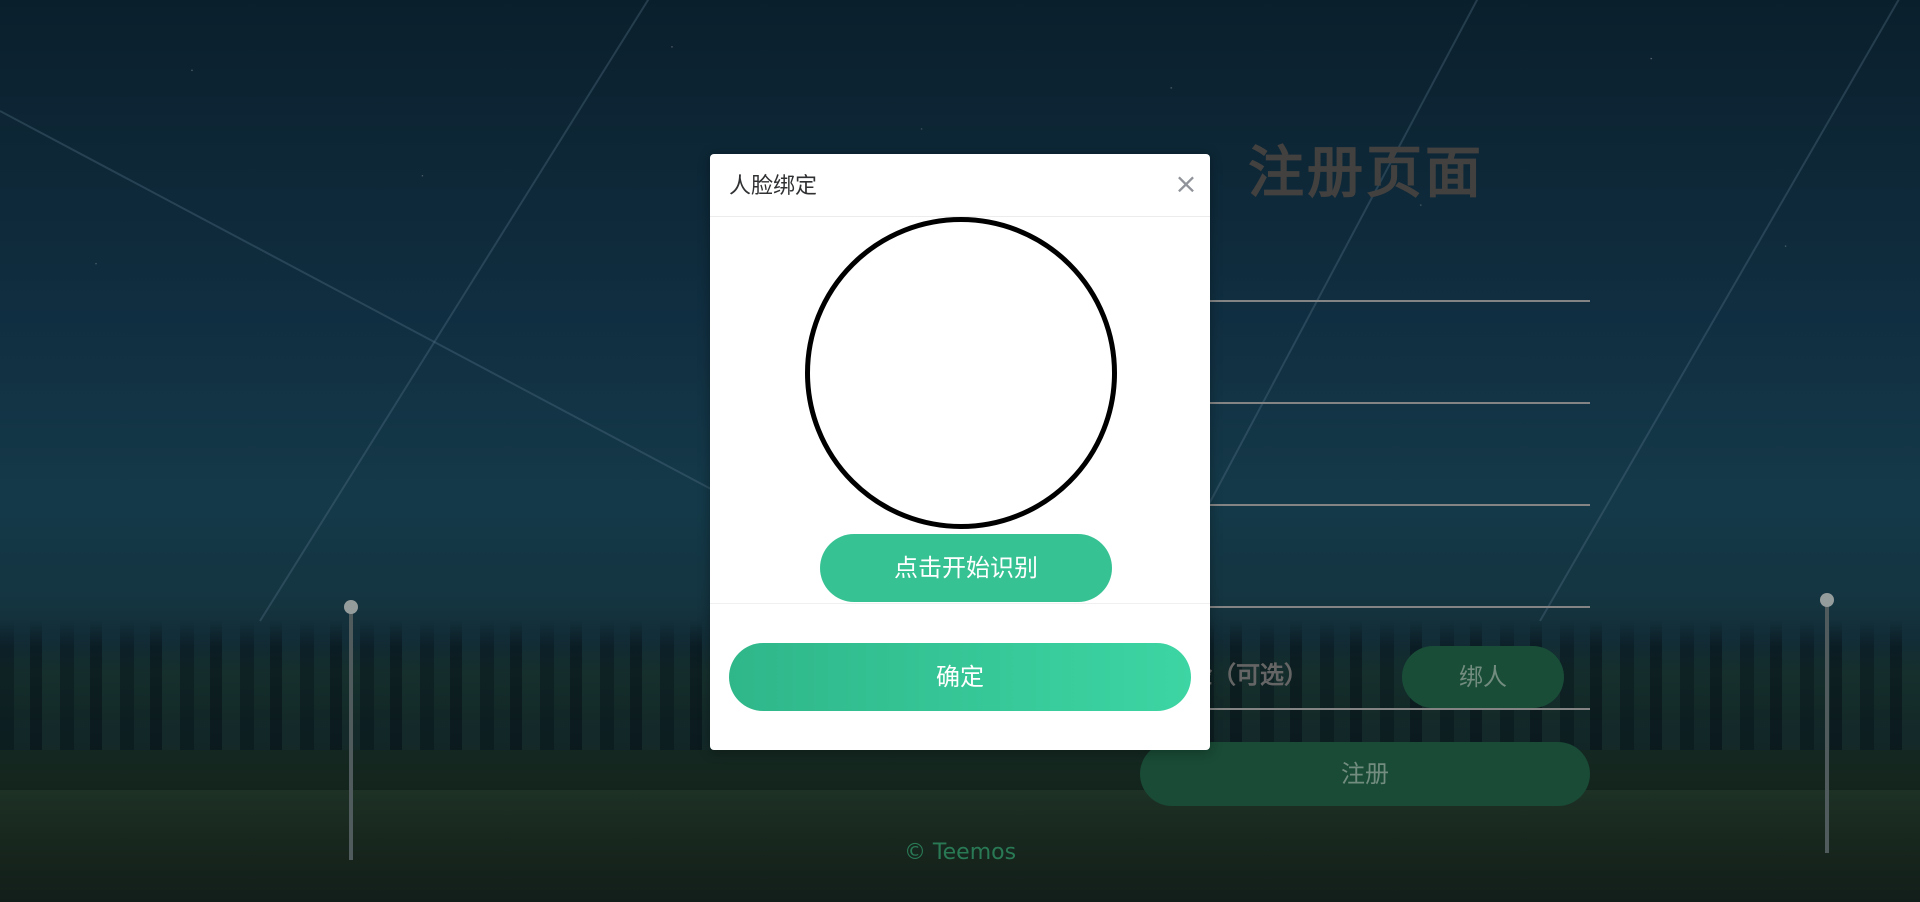 This screenshot has width=1920, height=902. I want to click on dialog-title: 人脸绑定, so click(773, 186).